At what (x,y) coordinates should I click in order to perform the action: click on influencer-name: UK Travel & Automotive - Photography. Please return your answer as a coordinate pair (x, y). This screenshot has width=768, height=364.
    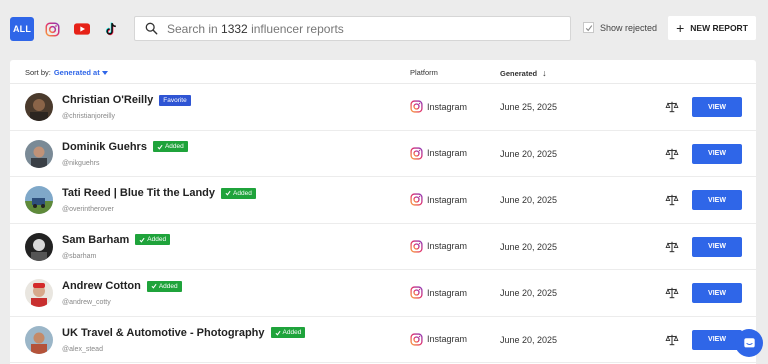
    Looking at the image, I should click on (163, 333).